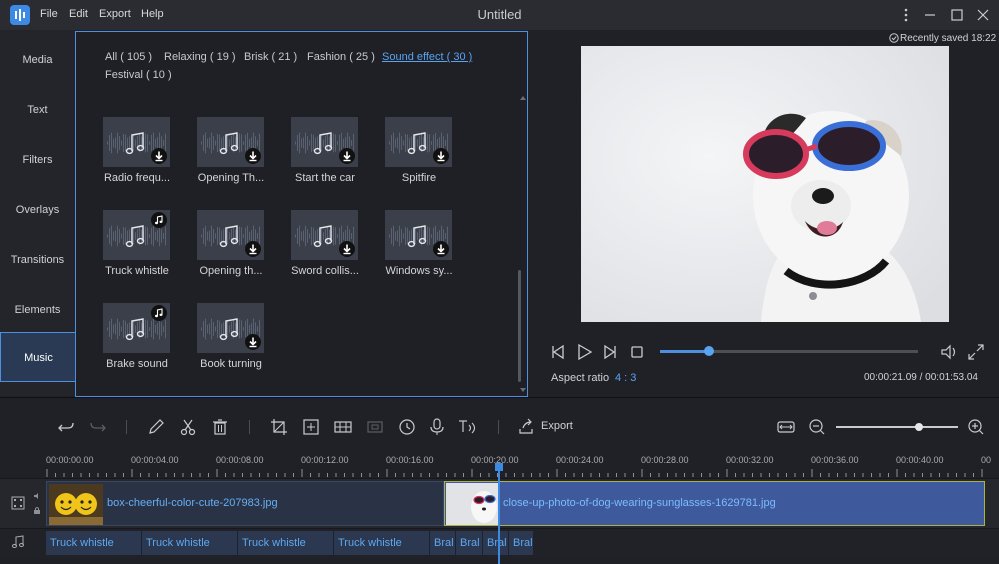 The image size is (999, 564). Describe the element at coordinates (325, 178) in the screenshot. I see `music-tile-name: Start the car` at that location.